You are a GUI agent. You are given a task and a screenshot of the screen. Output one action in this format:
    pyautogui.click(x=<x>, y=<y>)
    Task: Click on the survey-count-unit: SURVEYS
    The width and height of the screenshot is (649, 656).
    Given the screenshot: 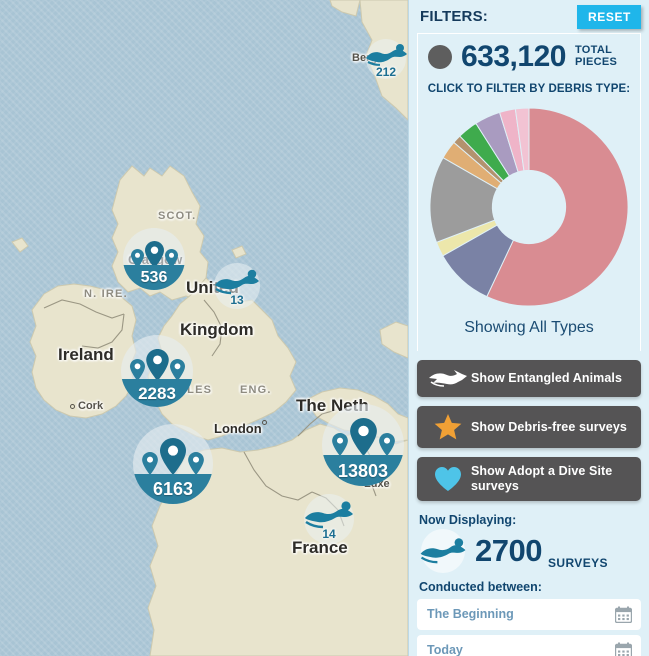 What is the action you would take?
    pyautogui.click(x=577, y=562)
    